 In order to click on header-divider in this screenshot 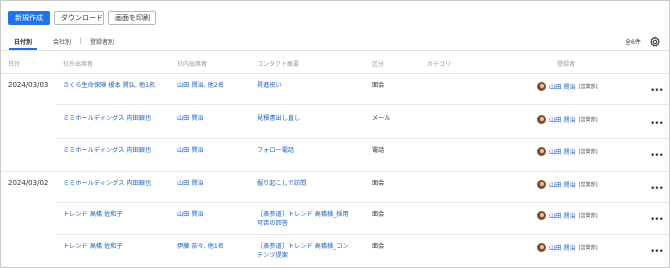, I will do `click(335, 73)`.